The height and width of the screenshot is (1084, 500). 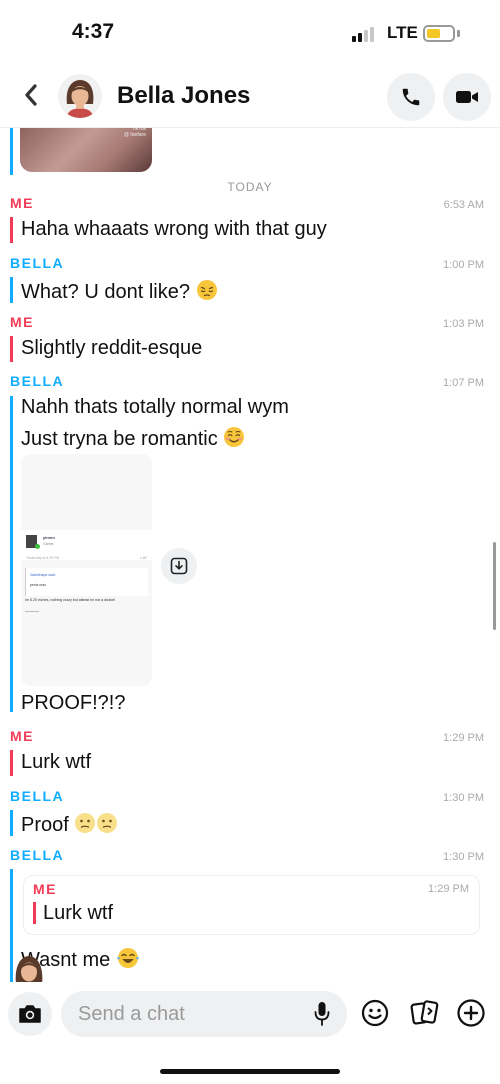 What do you see at coordinates (134, 133) in the screenshot?
I see `photo-watermark: TikTok @ fanfare` at bounding box center [134, 133].